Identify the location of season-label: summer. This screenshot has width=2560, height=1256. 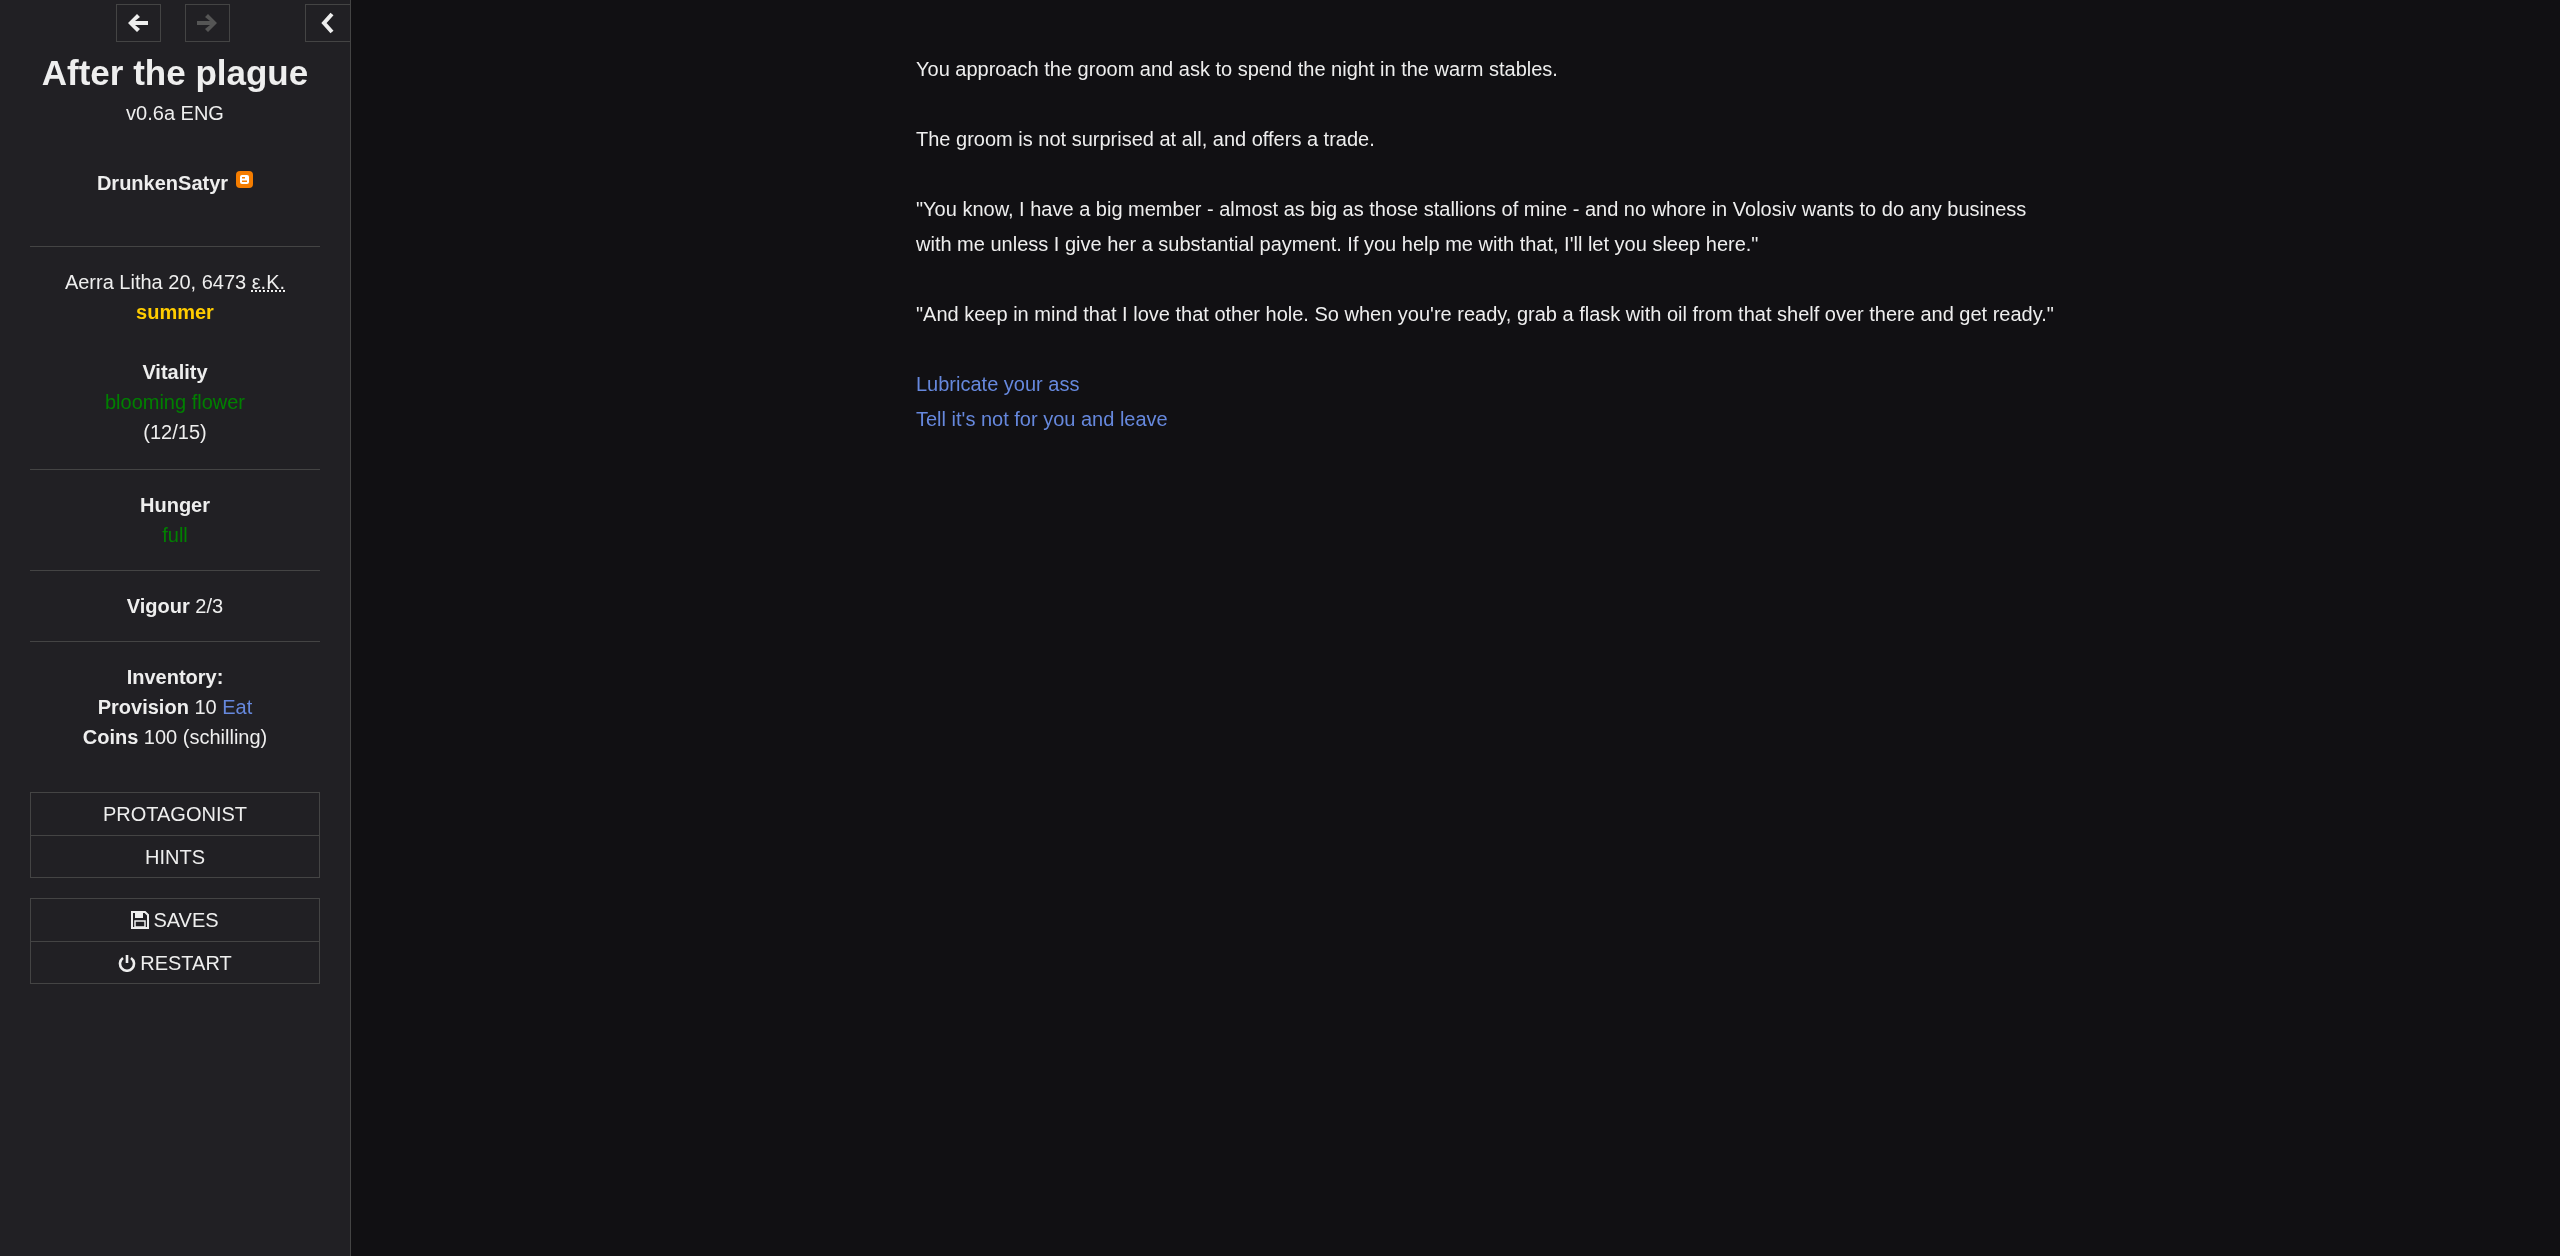
(175, 312).